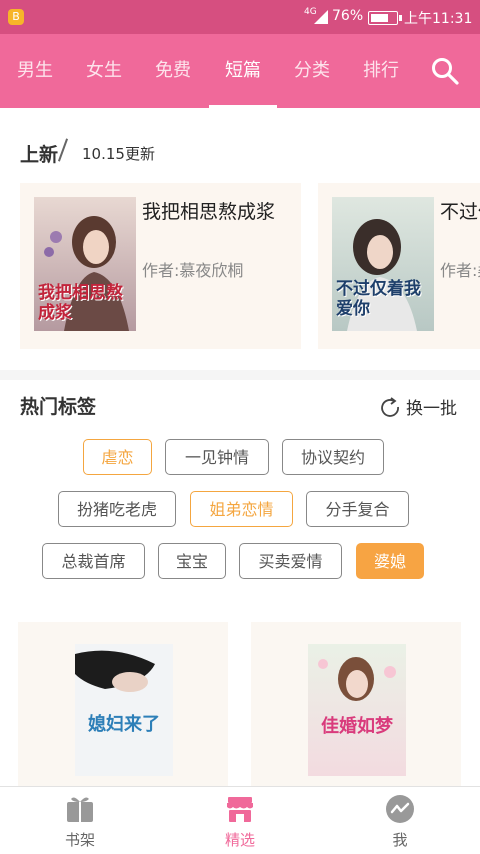  I want to click on featured-book-card: 佳婚如梦, so click(356, 704).